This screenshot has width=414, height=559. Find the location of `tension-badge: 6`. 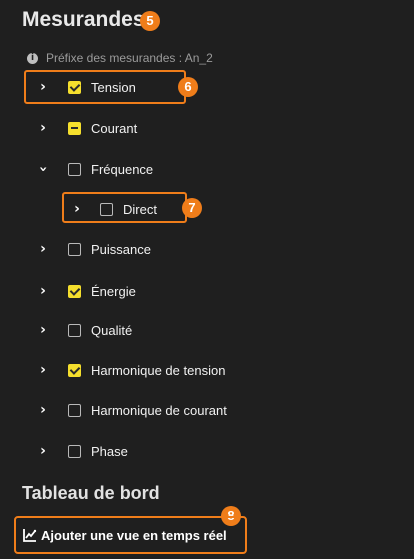

tension-badge: 6 is located at coordinates (188, 87).